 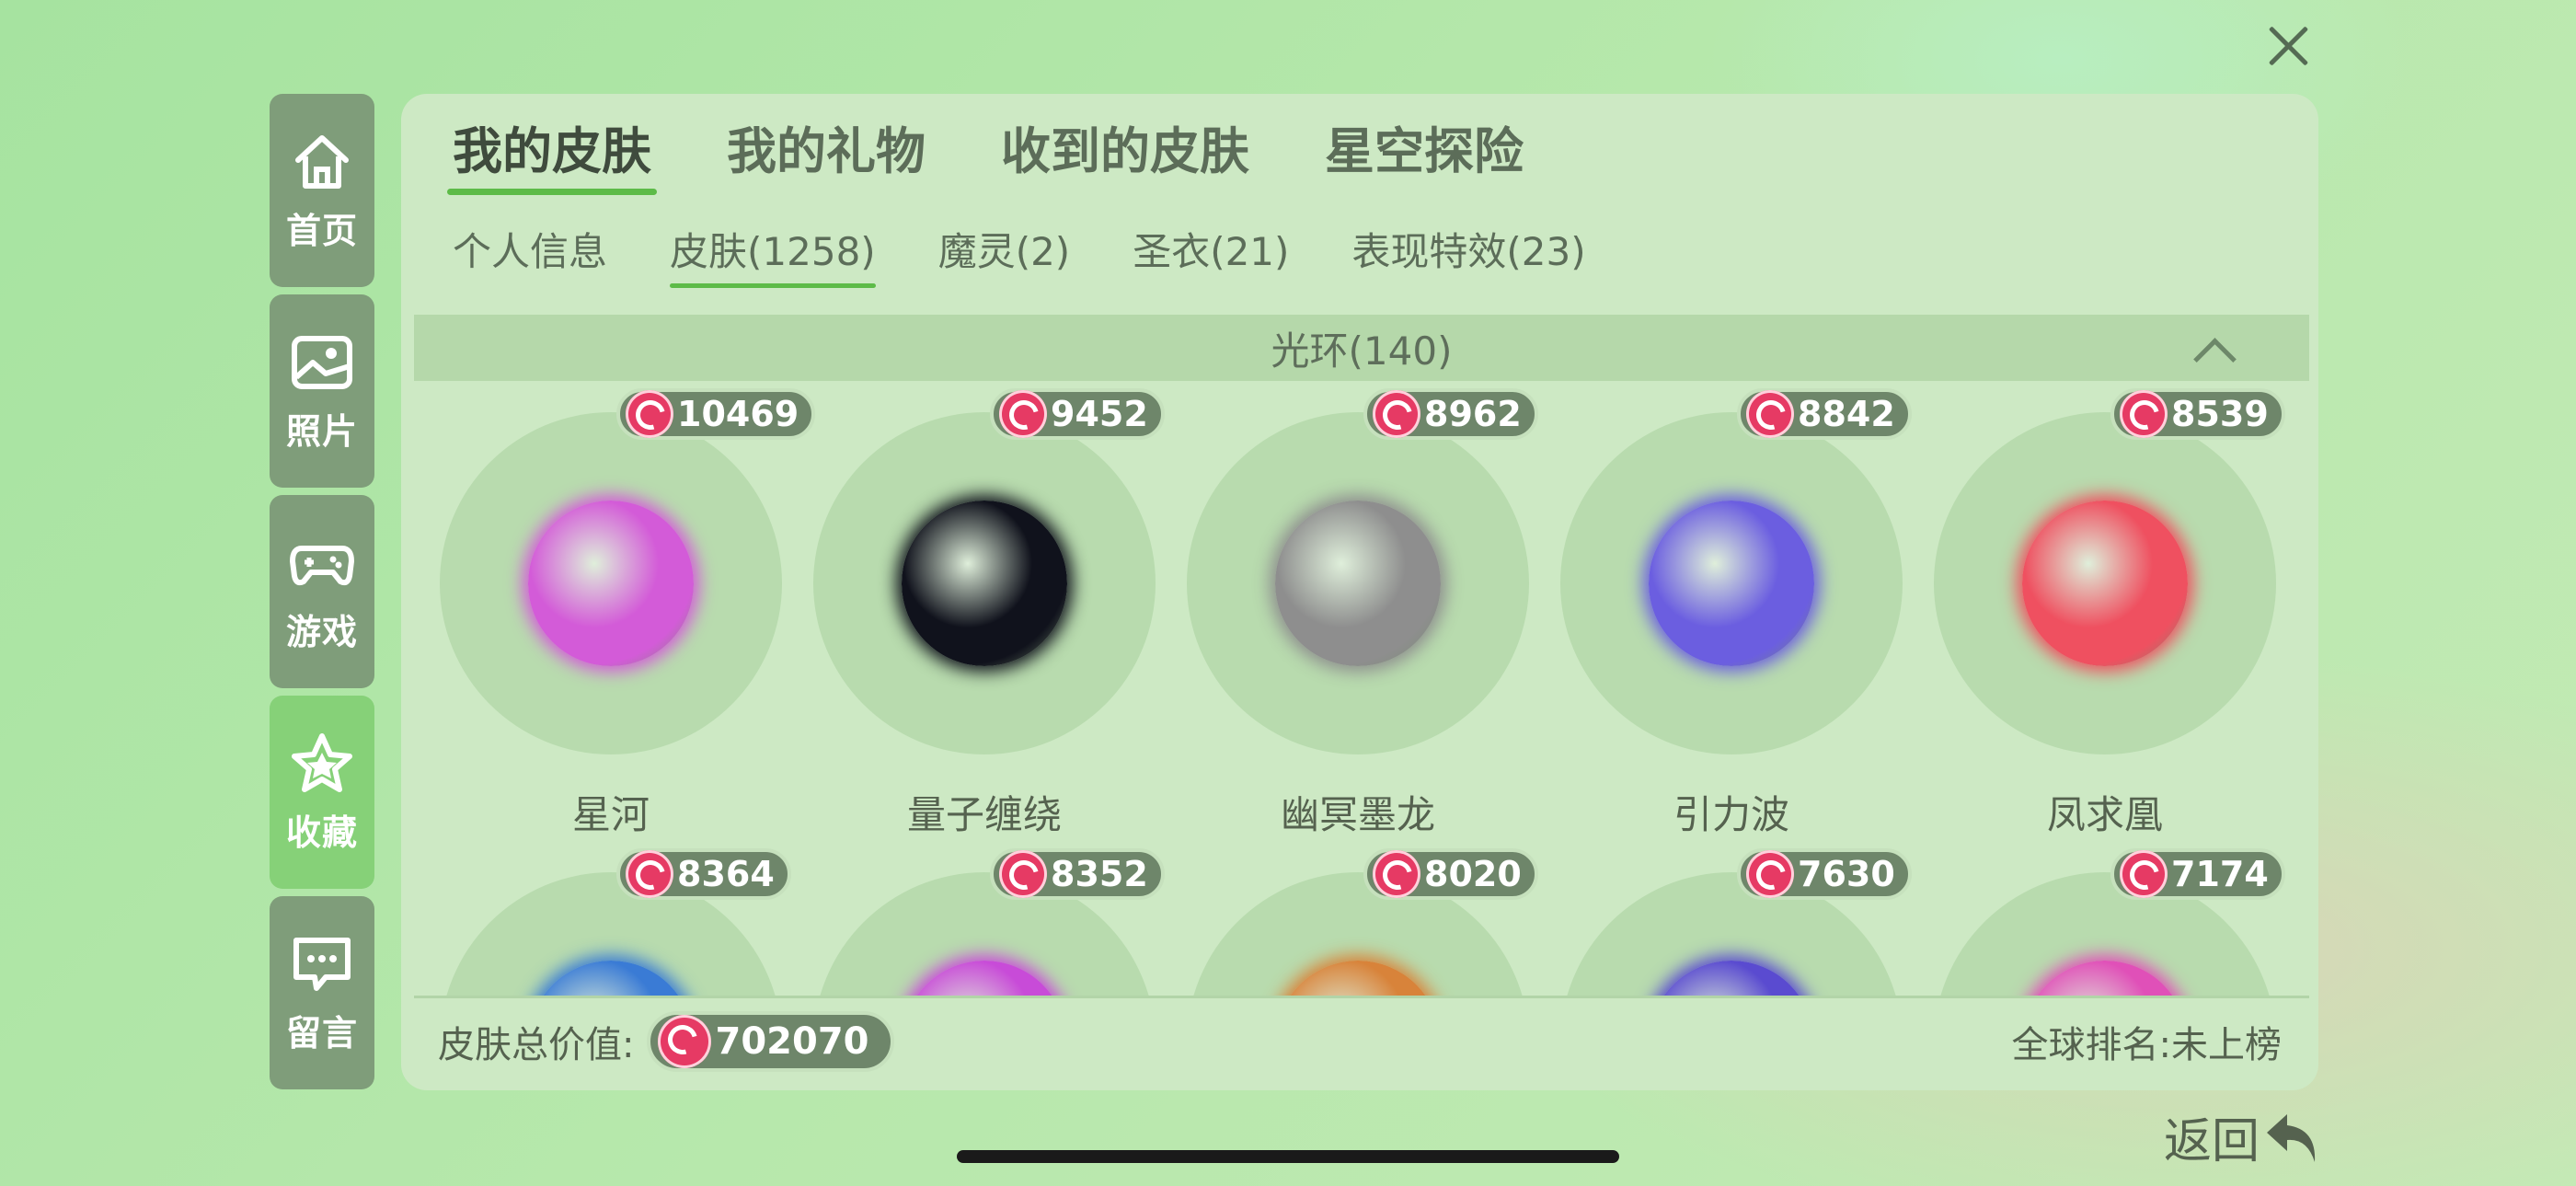 I want to click on subtab-skins: 皮肤(1258), so click(x=773, y=254).